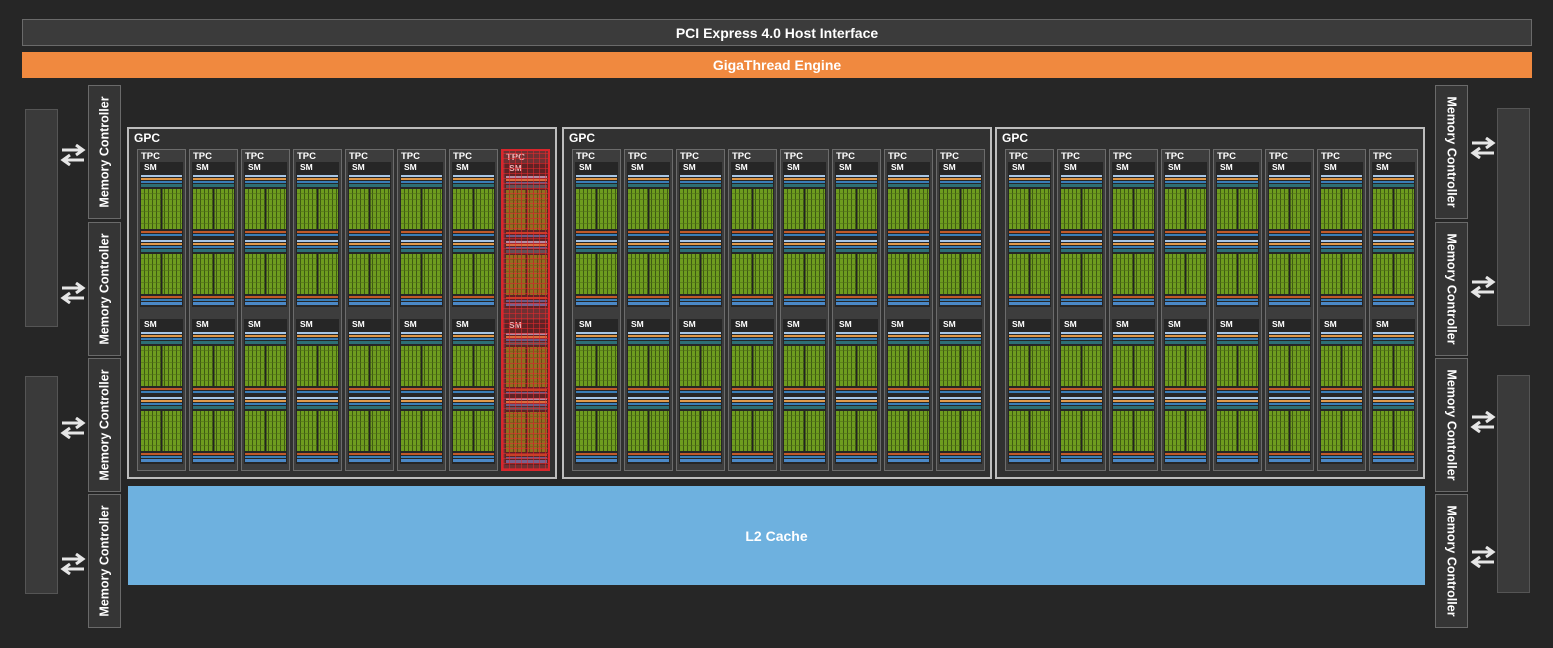  What do you see at coordinates (1393, 310) in the screenshot?
I see `tpc-8: TPC SM SM` at bounding box center [1393, 310].